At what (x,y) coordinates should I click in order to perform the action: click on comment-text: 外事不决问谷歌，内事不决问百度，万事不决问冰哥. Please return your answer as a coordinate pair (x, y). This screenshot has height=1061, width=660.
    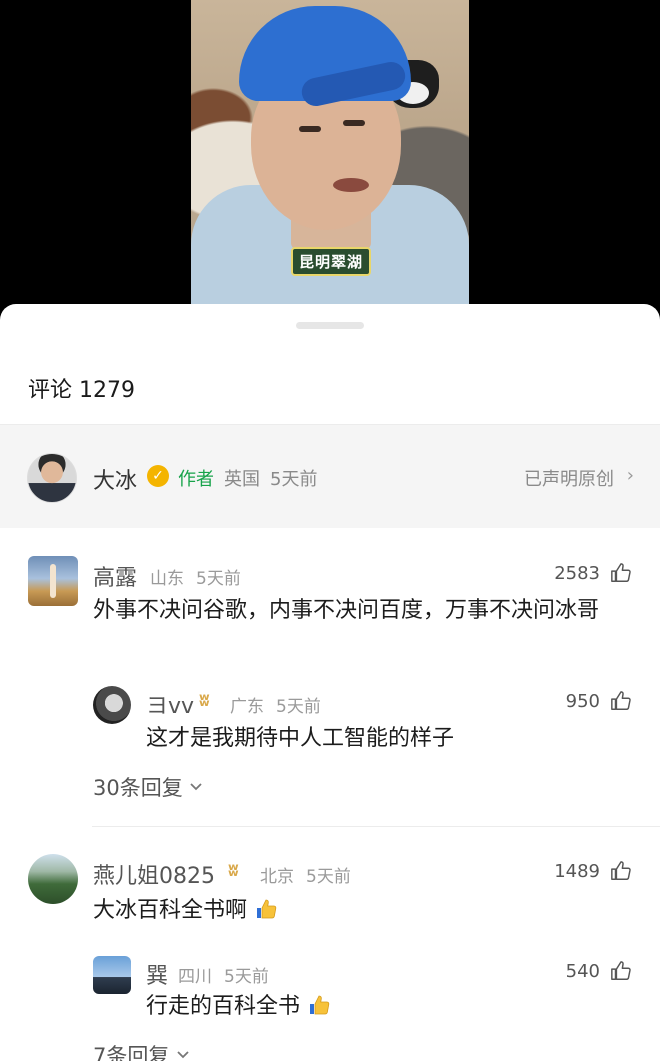
    Looking at the image, I should click on (346, 610).